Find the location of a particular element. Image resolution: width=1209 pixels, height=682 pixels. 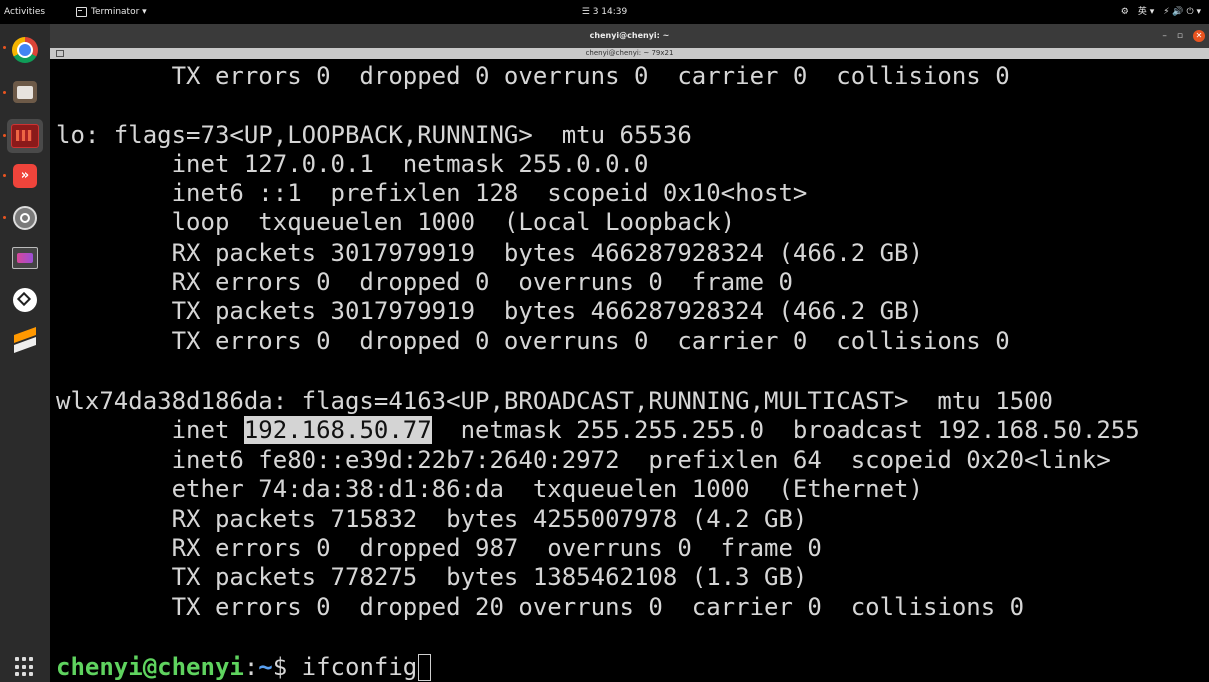

dock-item-terminator is located at coordinates (25, 136).